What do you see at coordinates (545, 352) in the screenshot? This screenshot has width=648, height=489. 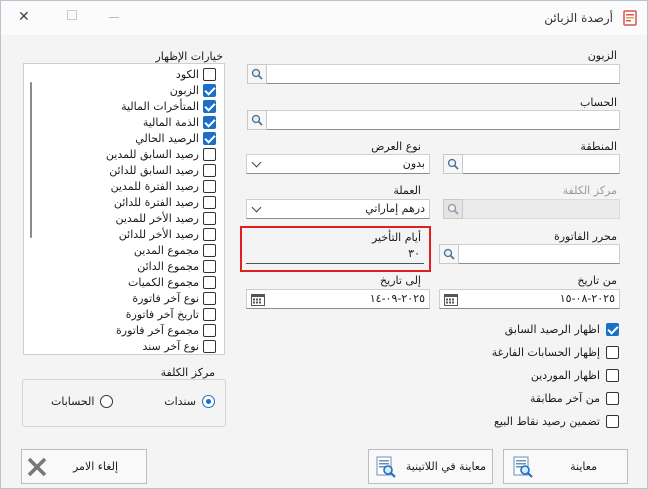 I see `option-label: إظهار الحسابات الفارغة` at bounding box center [545, 352].